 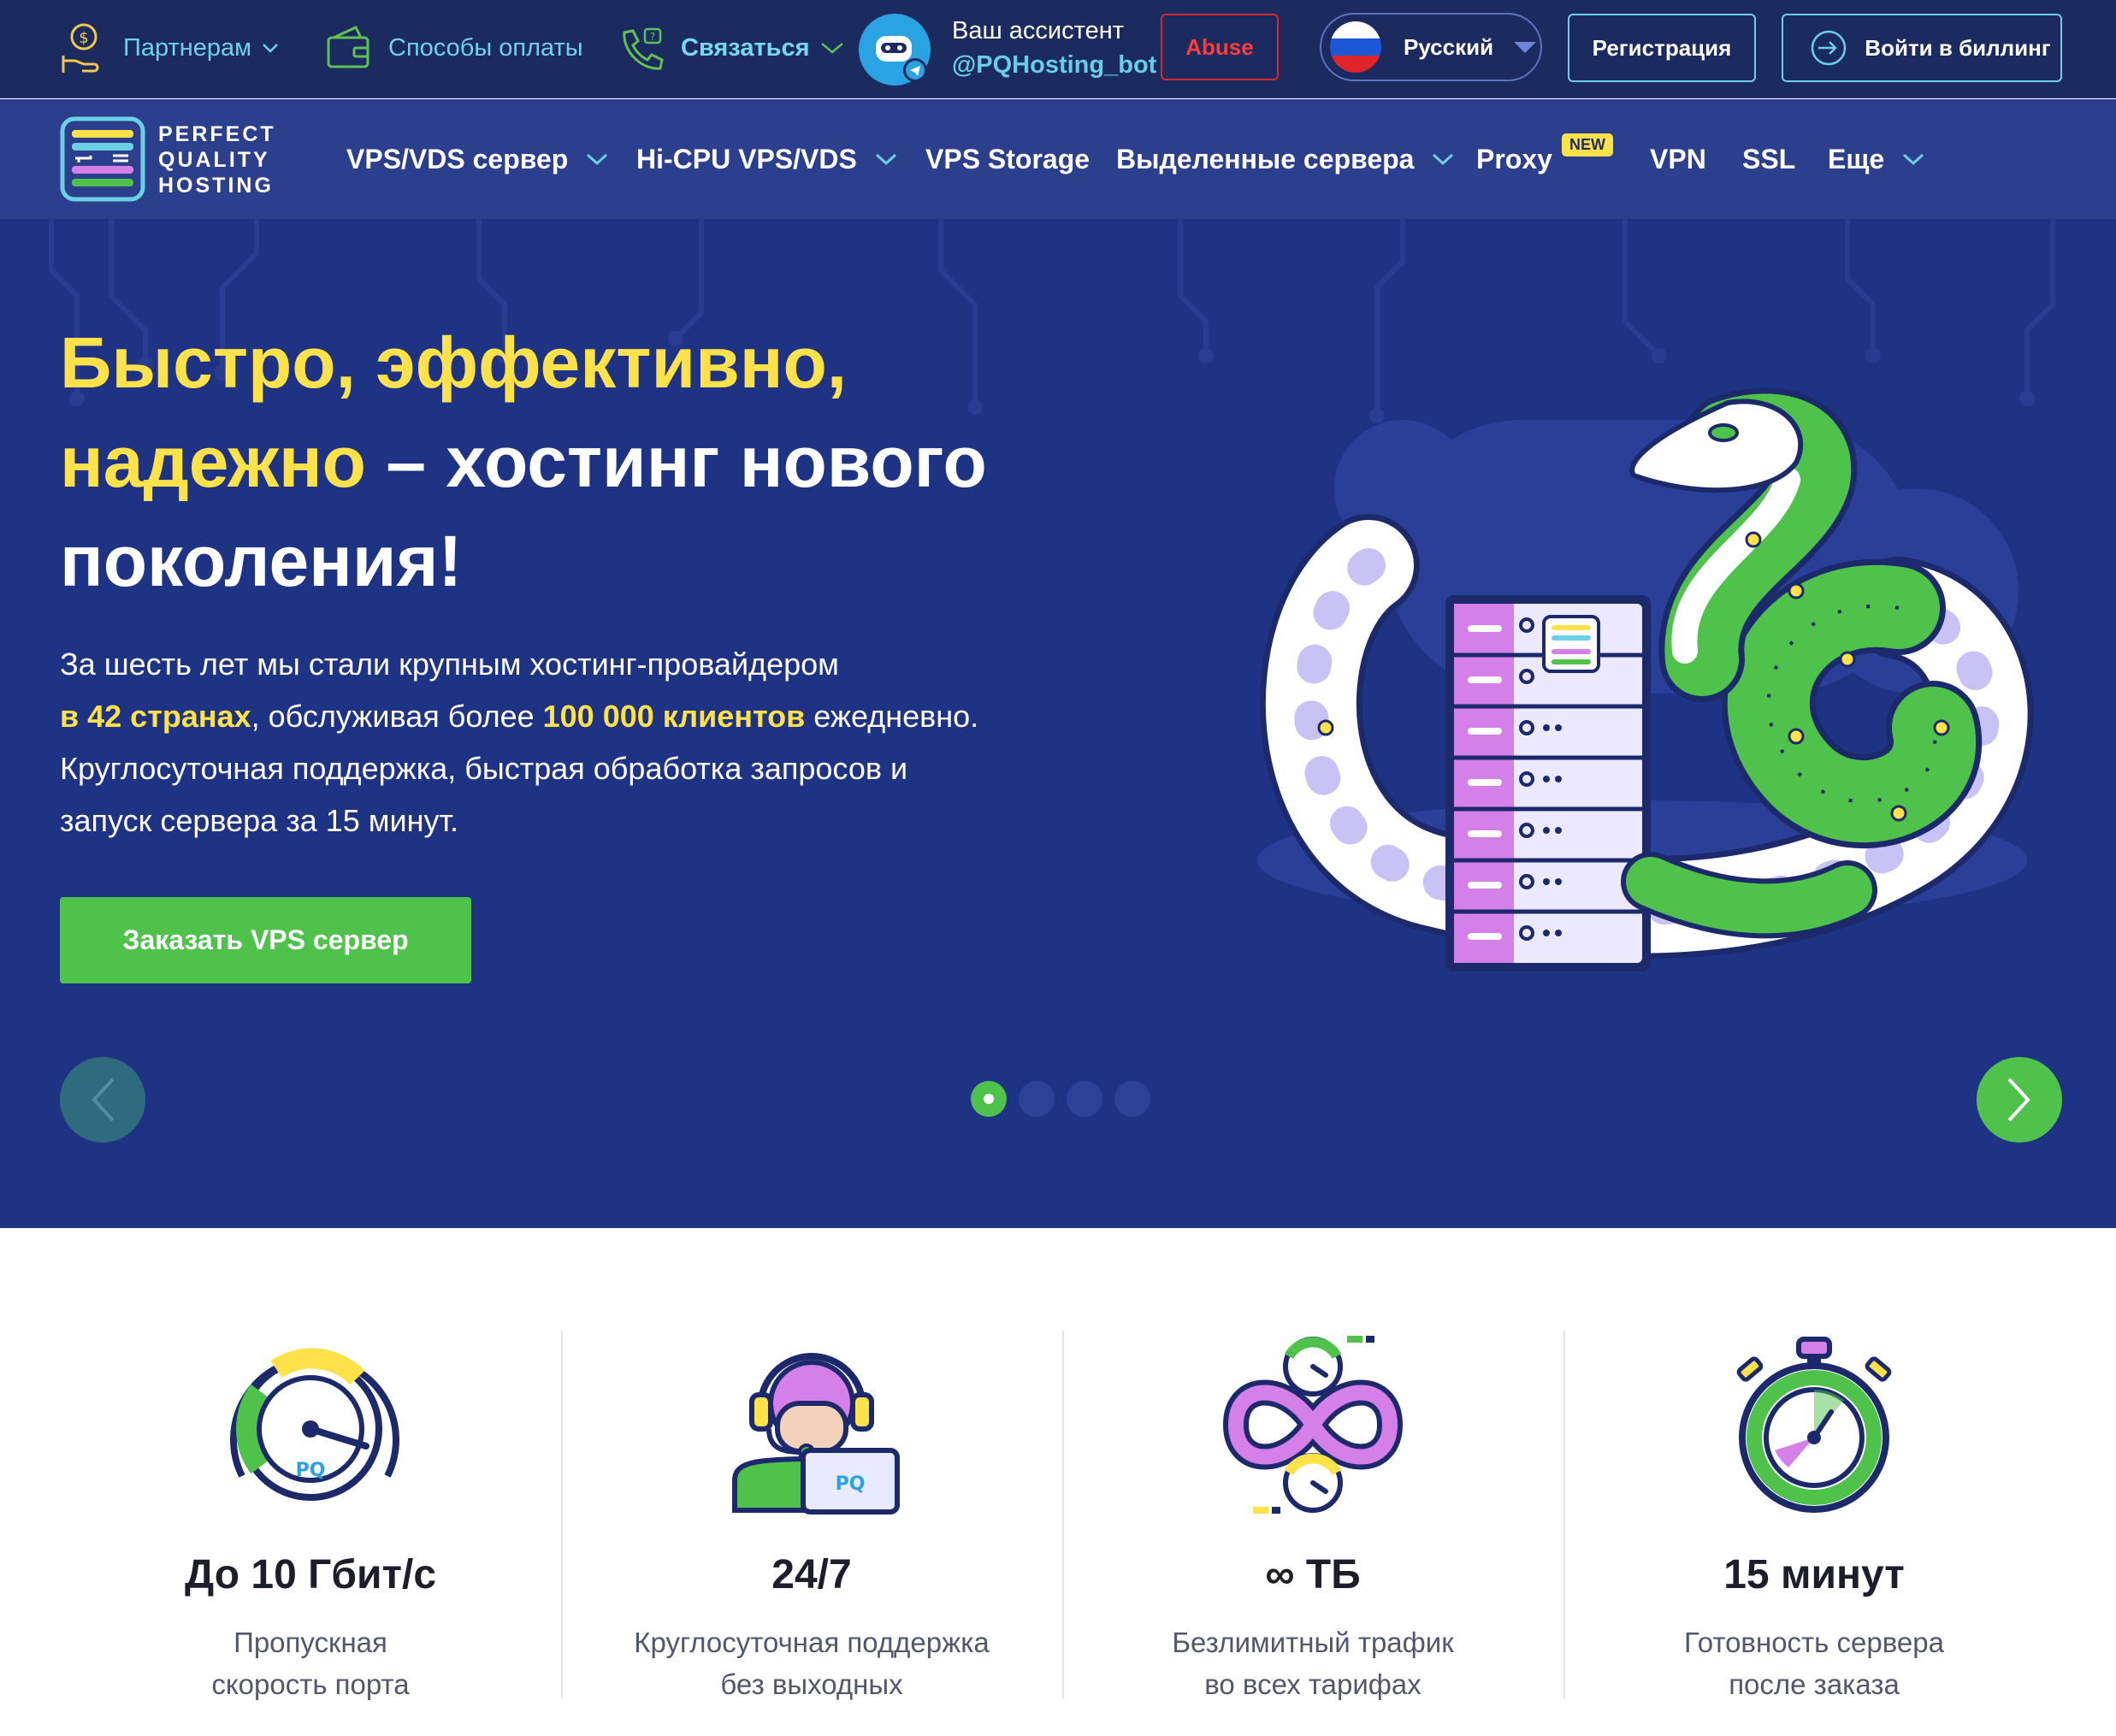 I want to click on phone-icon: ?, so click(x=643, y=49).